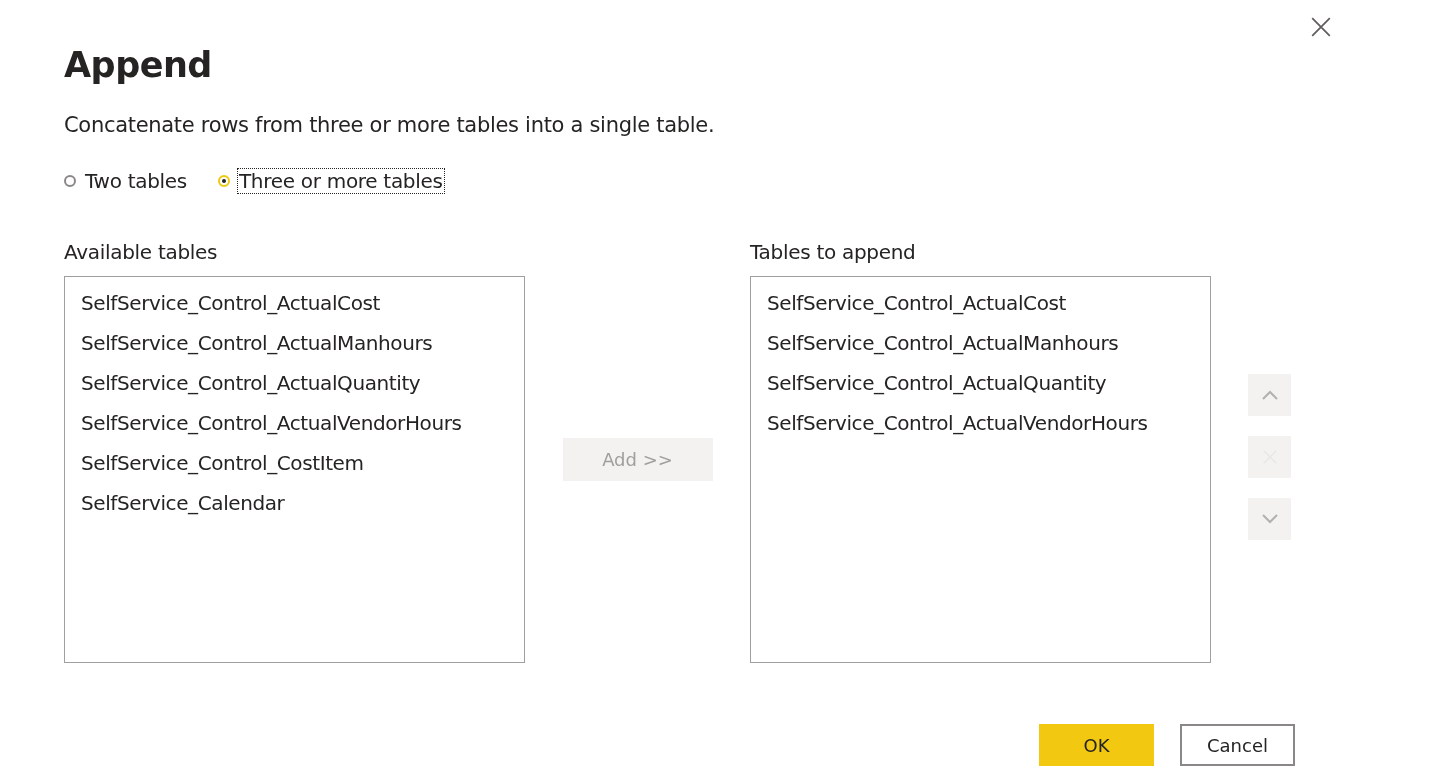  Describe the element at coordinates (833, 252) in the screenshot. I see `list-label: Tables to append` at that location.